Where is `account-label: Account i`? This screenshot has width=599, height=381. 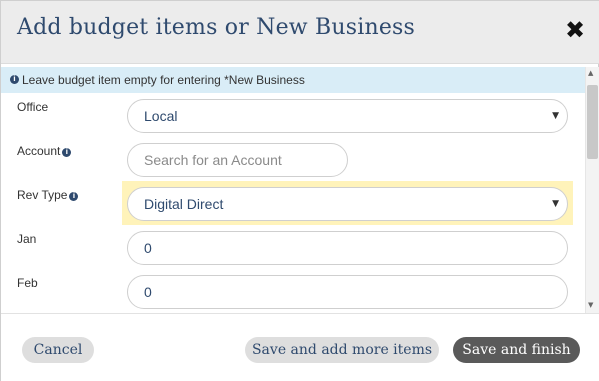 account-label: Account i is located at coordinates (44, 151).